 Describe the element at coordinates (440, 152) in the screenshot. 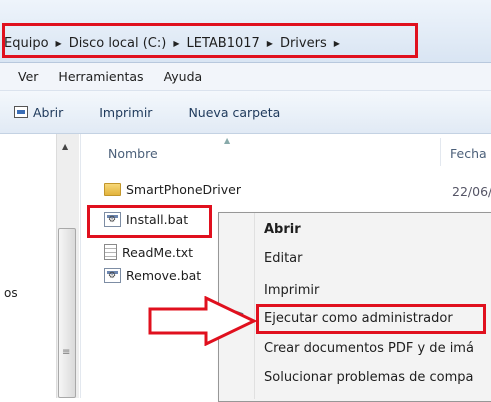

I see `column-divider` at that location.